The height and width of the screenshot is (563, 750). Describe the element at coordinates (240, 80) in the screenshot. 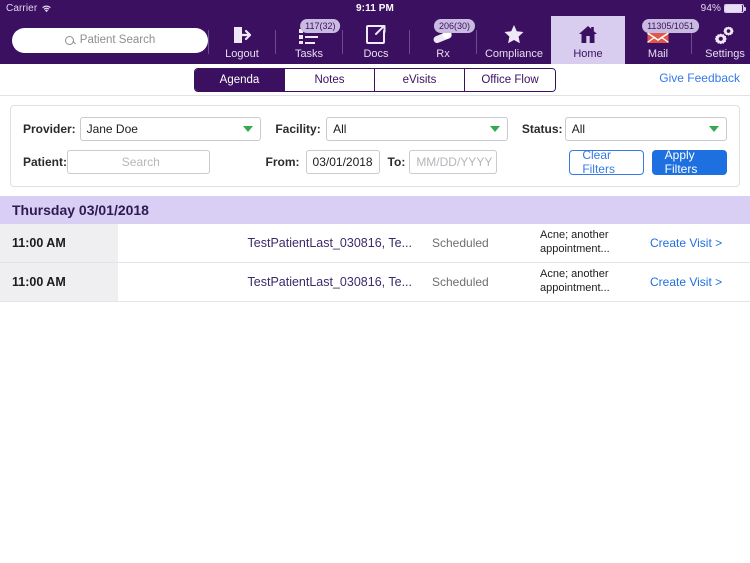

I see `tab-agenda: Agenda` at that location.